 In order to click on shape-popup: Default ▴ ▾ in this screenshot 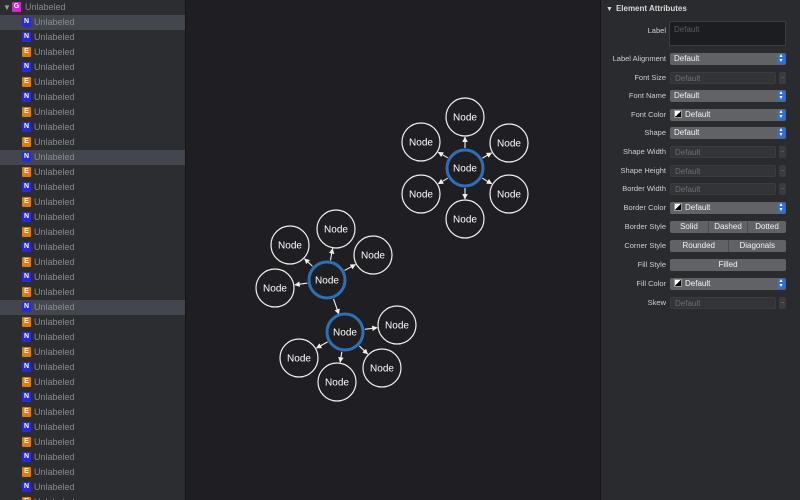, I will do `click(728, 133)`.